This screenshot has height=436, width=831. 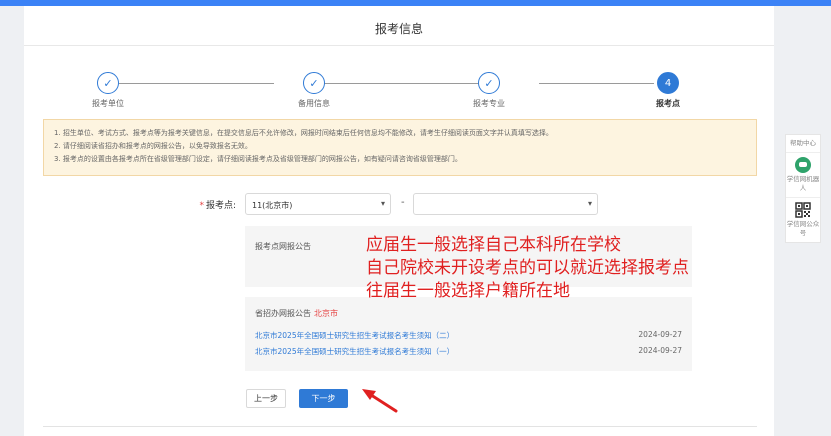 What do you see at coordinates (468, 291) in the screenshot?
I see `annotation-line: 往届生一般选择户籍所在地` at bounding box center [468, 291].